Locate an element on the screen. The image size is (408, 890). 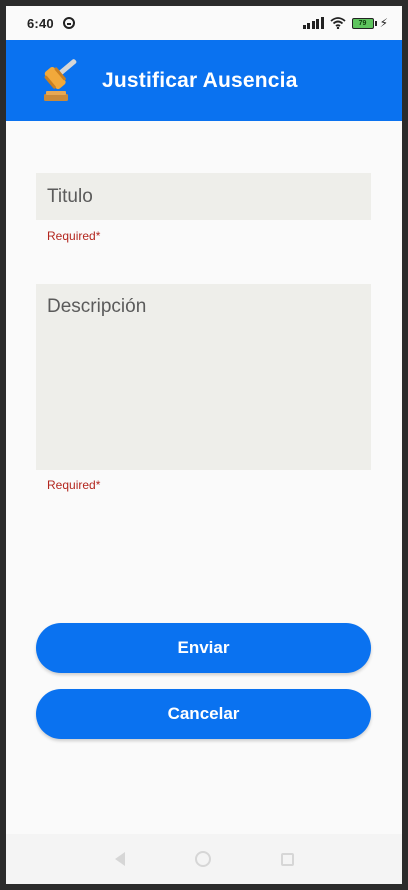
titulo-required-label: Required* is located at coordinates (74, 236).